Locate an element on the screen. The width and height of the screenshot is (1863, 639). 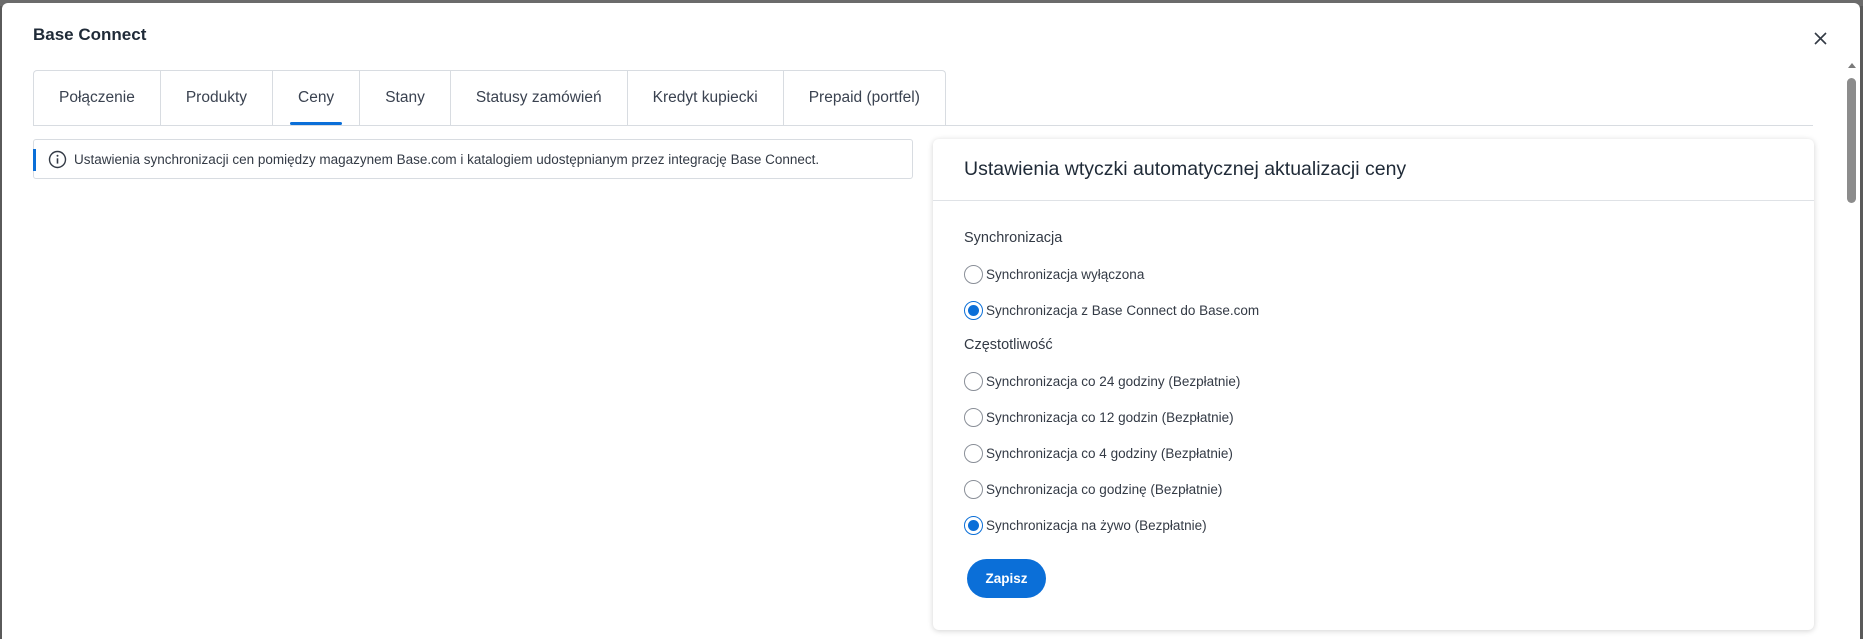
close-icon is located at coordinates (1820, 38).